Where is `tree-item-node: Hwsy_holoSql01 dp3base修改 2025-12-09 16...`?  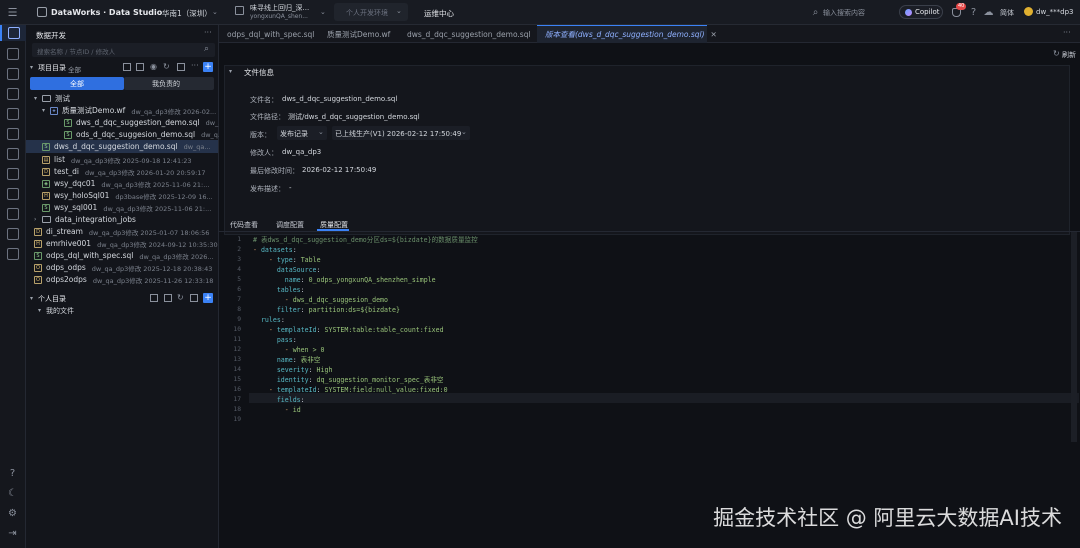 tree-item-node: Hwsy_holoSql01 dp3base修改 2025-12-09 16... is located at coordinates (123, 195).